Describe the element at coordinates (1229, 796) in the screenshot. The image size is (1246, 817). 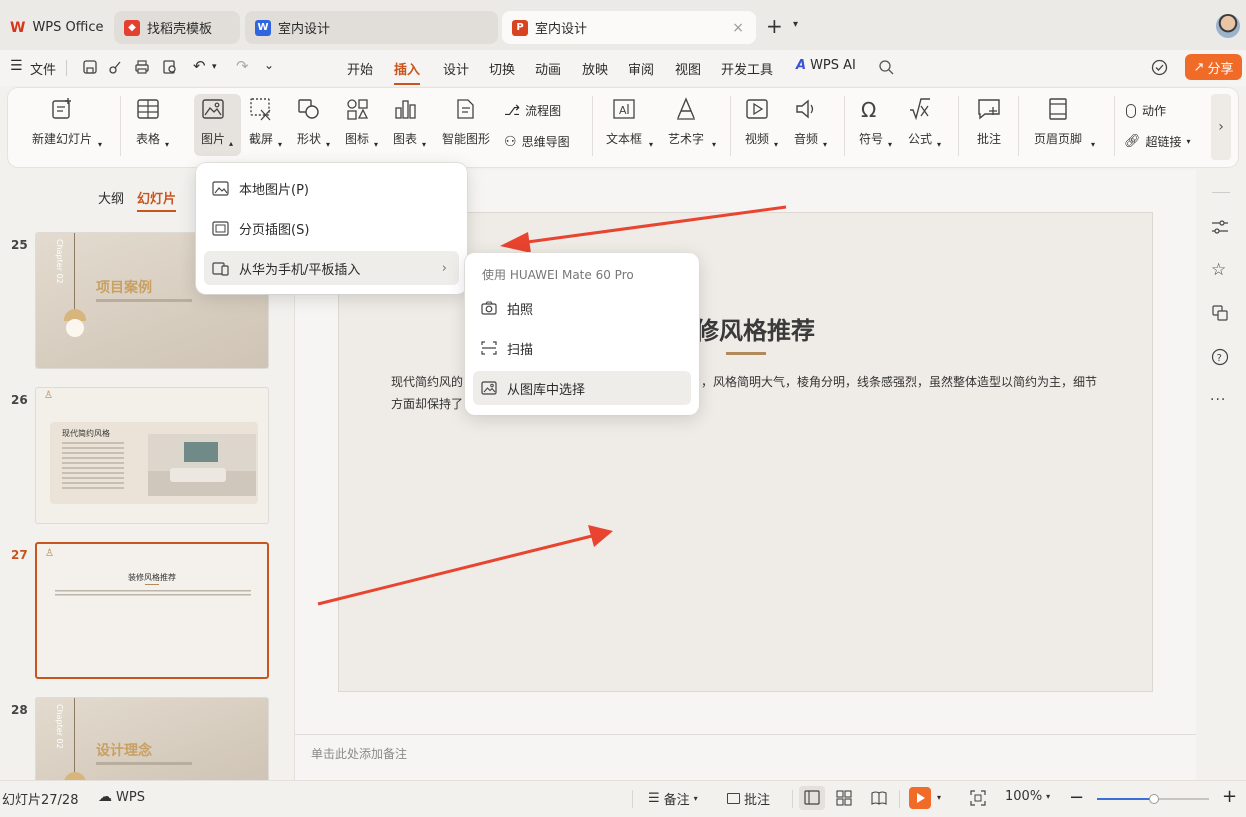
I see `zoom-in-button: +` at that location.